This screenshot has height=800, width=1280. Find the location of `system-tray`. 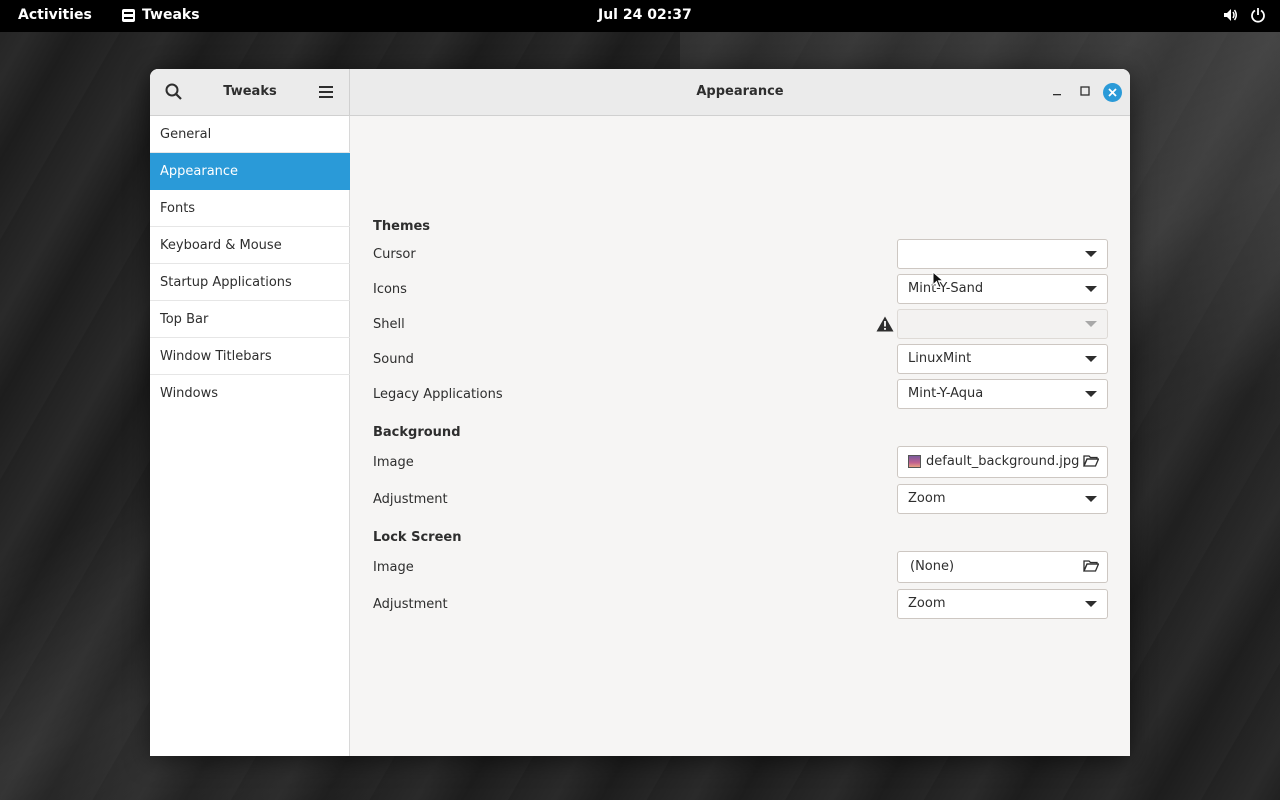

system-tray is located at coordinates (1244, 15).